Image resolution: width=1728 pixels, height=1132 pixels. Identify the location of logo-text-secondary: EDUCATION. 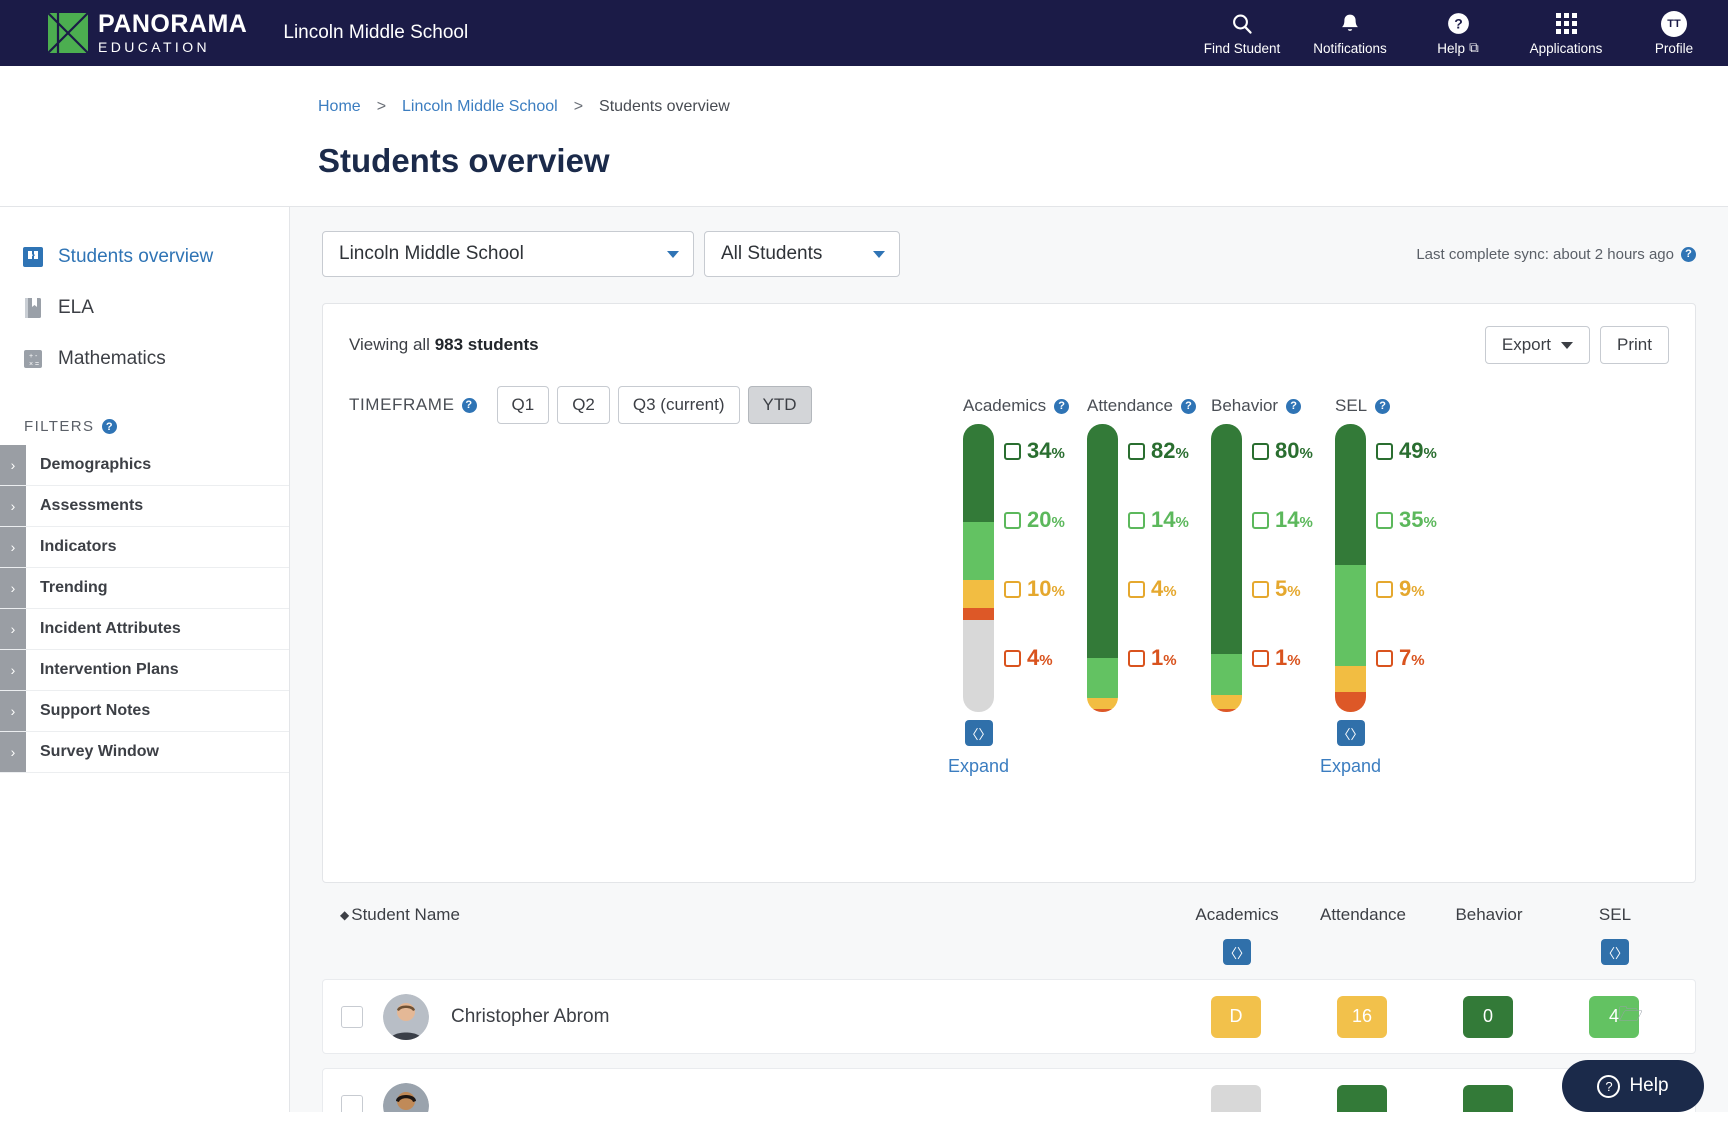
(154, 47).